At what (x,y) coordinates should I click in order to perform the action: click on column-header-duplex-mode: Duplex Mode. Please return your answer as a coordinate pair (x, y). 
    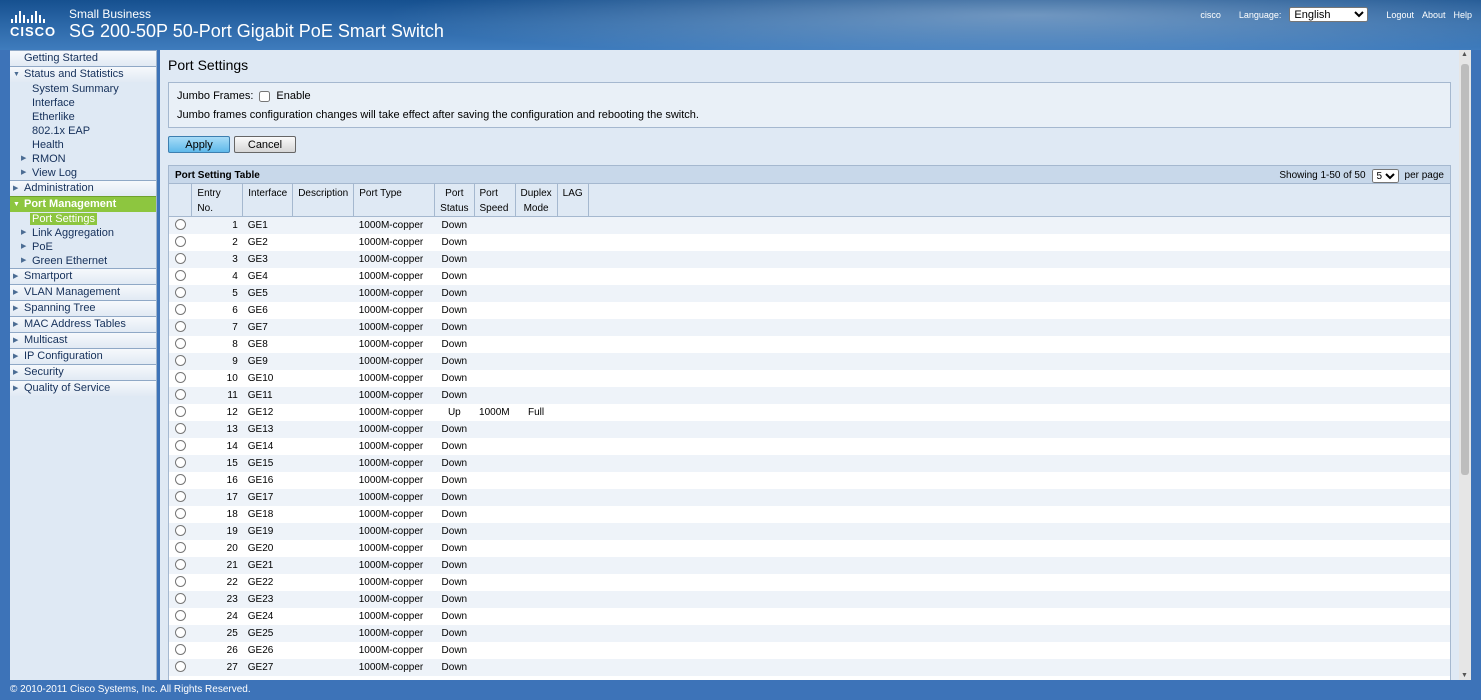
    Looking at the image, I should click on (536, 200).